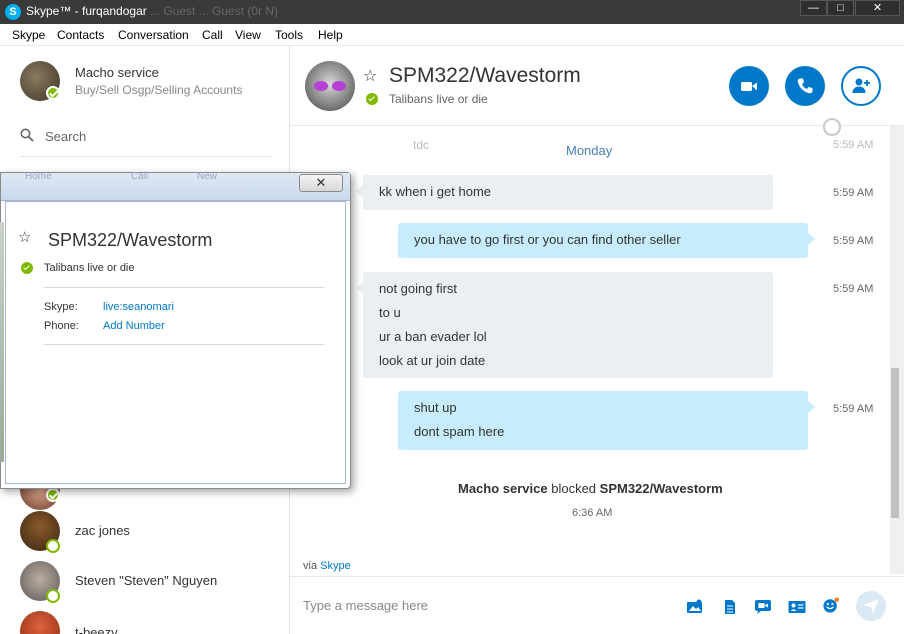 The image size is (904, 634). I want to click on message-text: dont spam here, so click(459, 431).